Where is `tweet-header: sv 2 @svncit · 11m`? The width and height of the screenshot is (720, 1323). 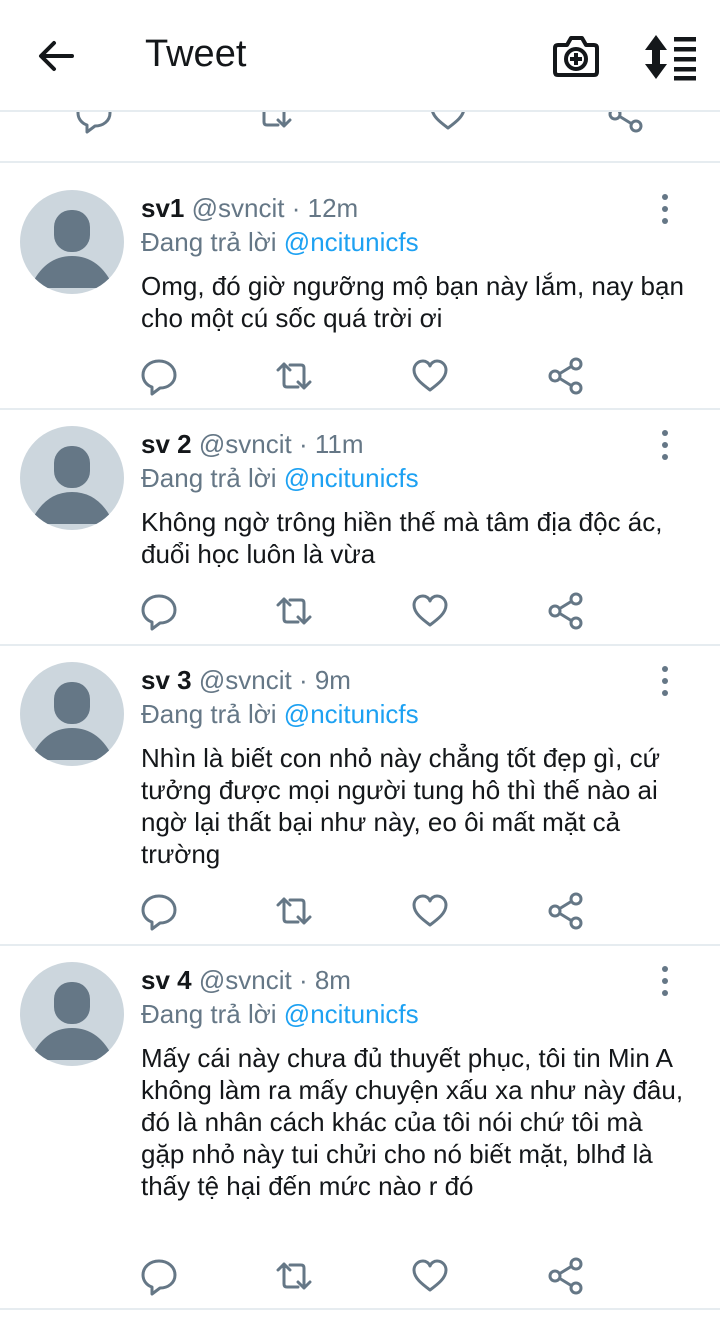 tweet-header: sv 2 @svncit · 11m is located at coordinates (252, 444).